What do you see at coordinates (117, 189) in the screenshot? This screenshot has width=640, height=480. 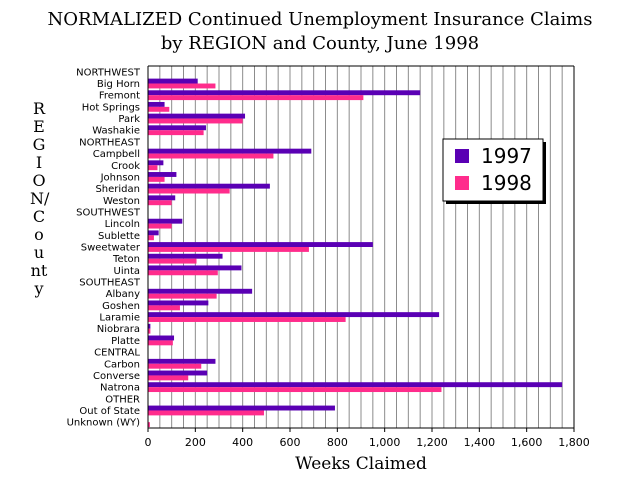 I see `county-label: Sheridan` at bounding box center [117, 189].